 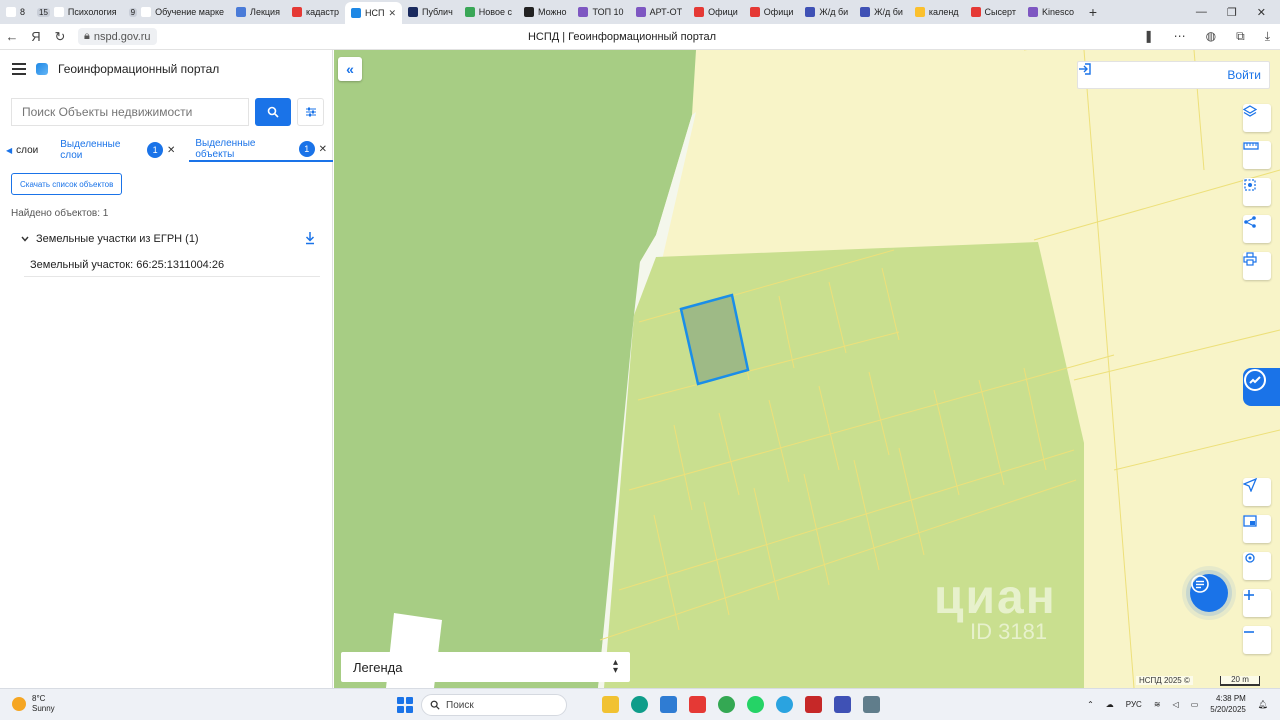 I want to click on feedback-button, so click(x=1261, y=387).